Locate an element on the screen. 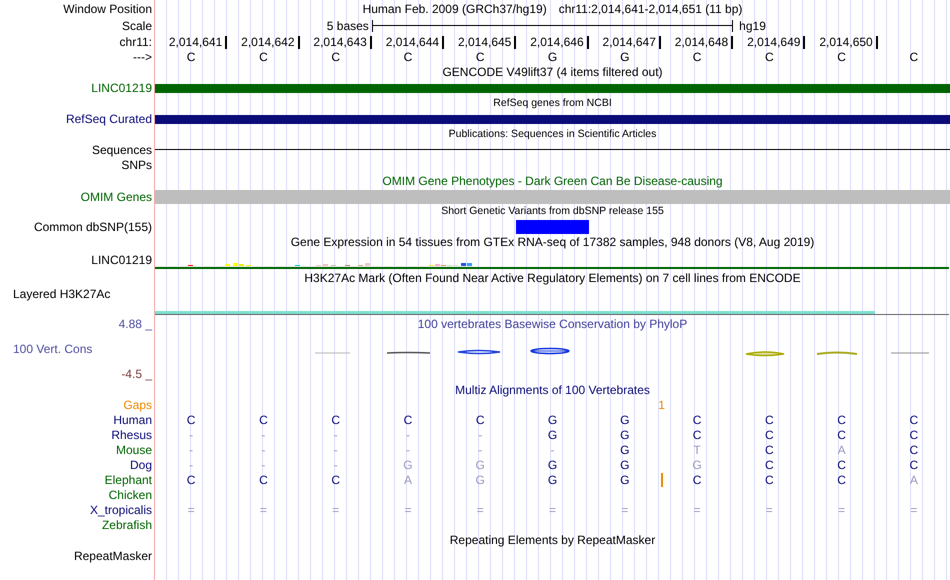 The height and width of the screenshot is (580, 950). position-label: 2,014,645 is located at coordinates (487, 42).